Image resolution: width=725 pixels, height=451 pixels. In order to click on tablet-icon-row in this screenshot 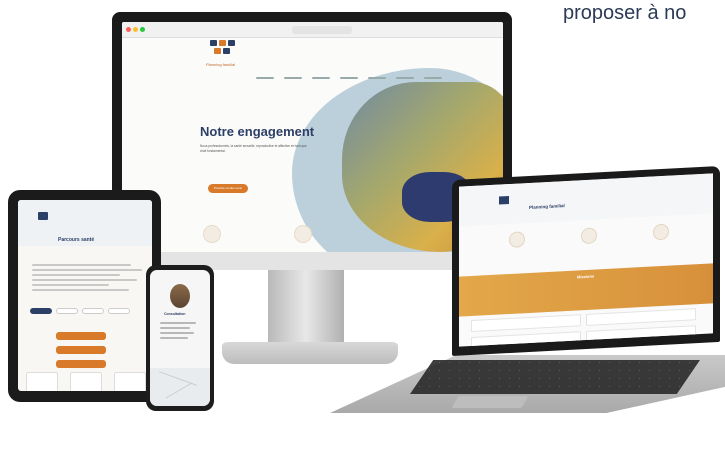, I will do `click(86, 381)`.